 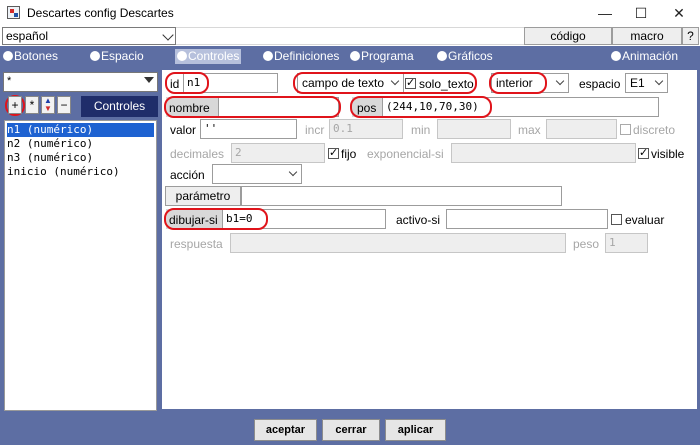 What do you see at coordinates (80, 82) in the screenshot?
I see `filter-select: *` at bounding box center [80, 82].